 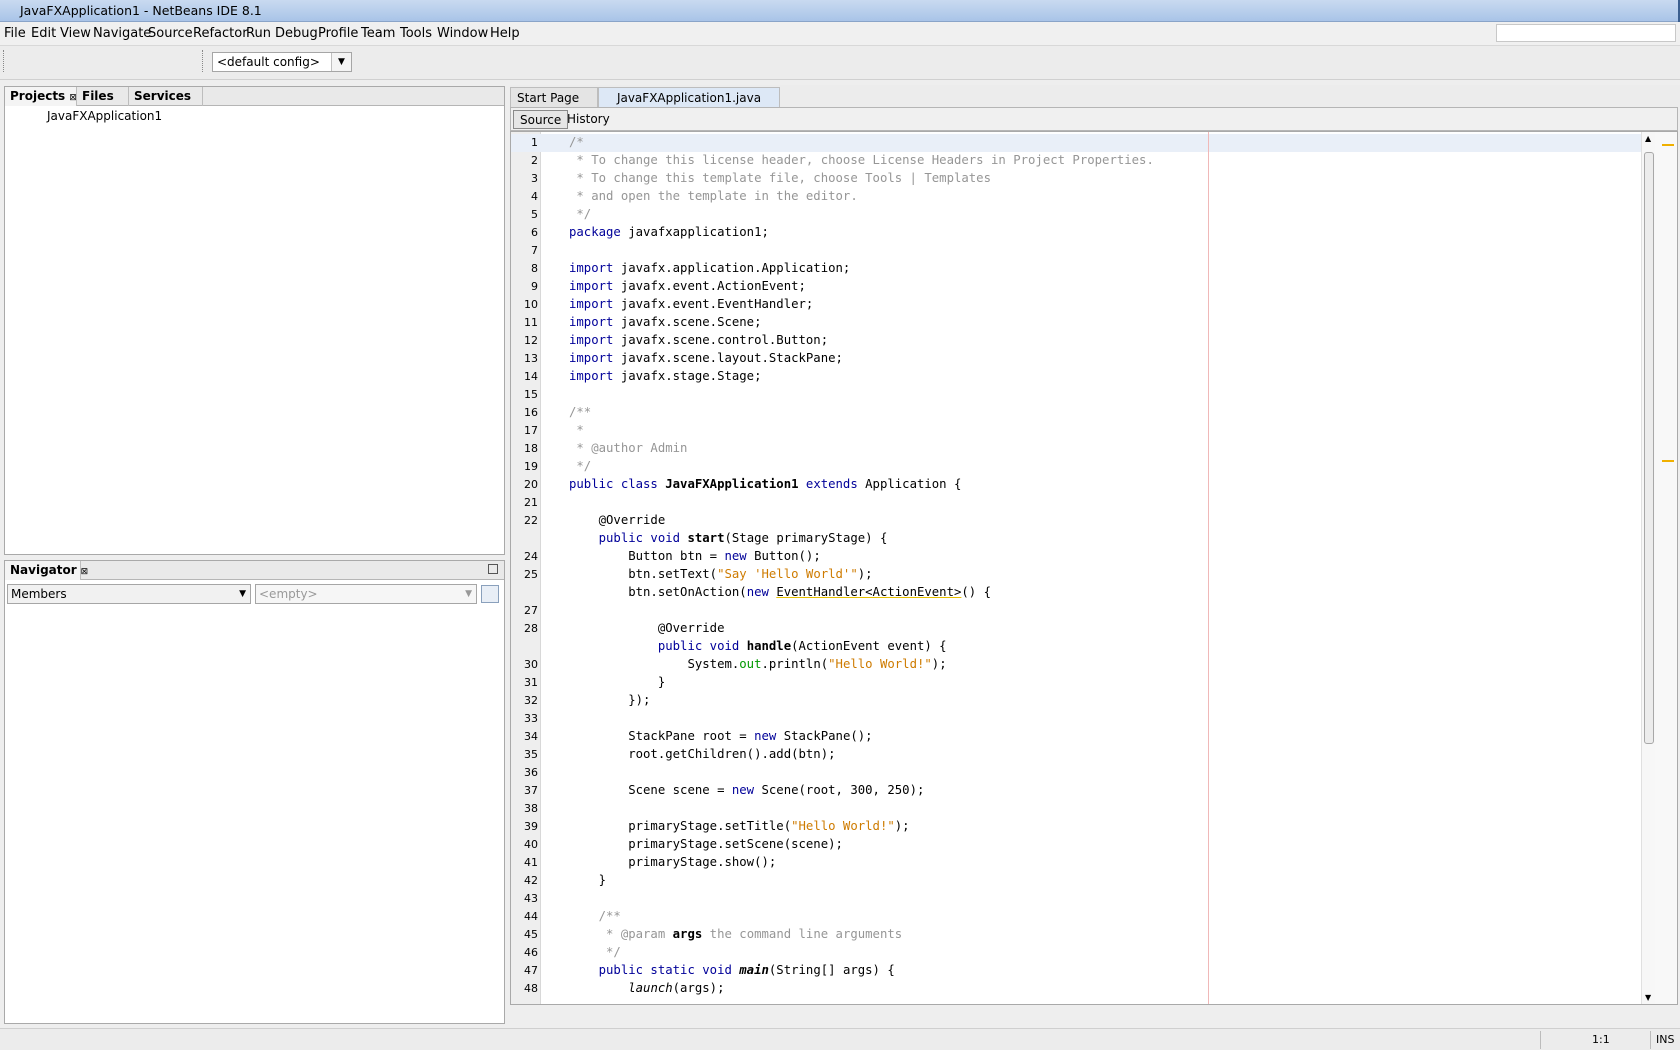 What do you see at coordinates (416, 33) in the screenshot?
I see `menu-tools: Tools` at bounding box center [416, 33].